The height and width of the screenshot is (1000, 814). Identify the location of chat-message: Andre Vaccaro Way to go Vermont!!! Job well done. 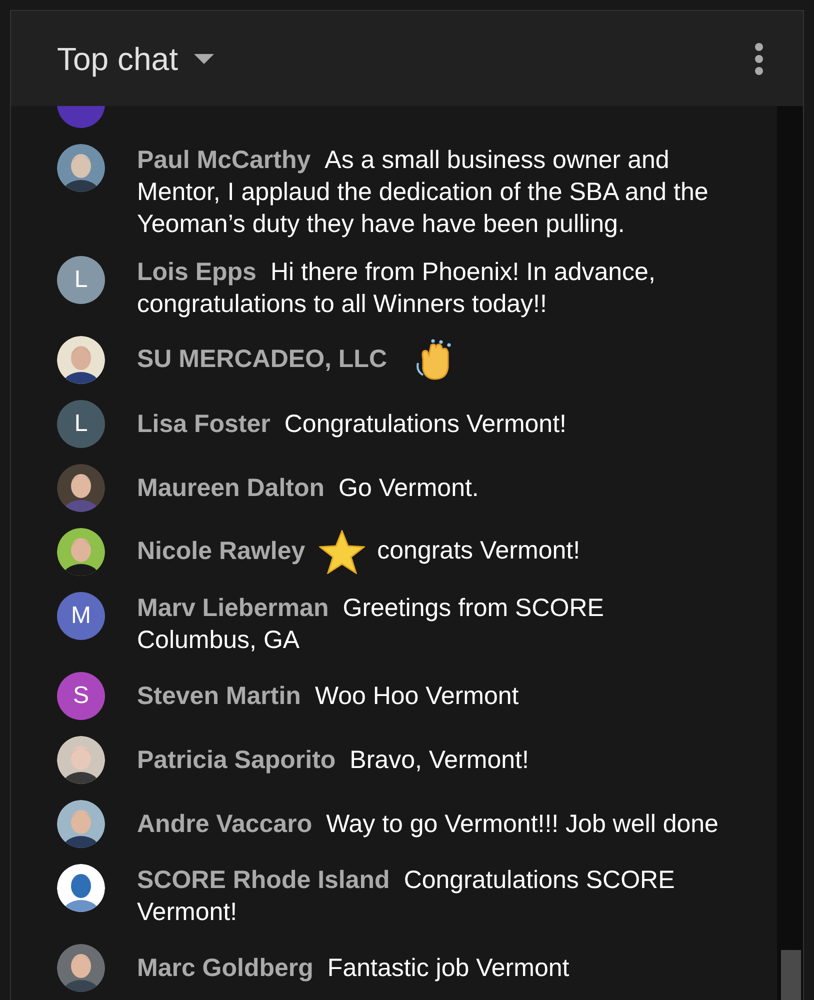
(427, 824).